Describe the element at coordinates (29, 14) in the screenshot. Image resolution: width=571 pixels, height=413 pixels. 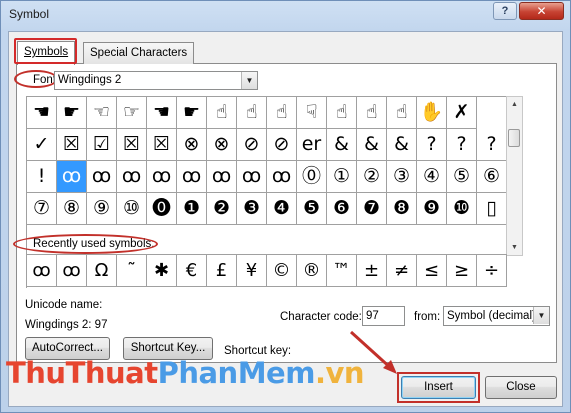
I see `window-title: Symbol` at that location.